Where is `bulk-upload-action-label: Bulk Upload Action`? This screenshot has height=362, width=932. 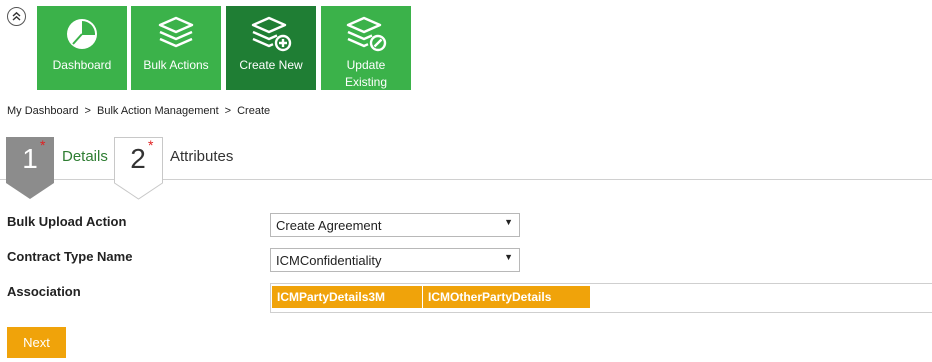
bulk-upload-action-label: Bulk Upload Action is located at coordinates (67, 221).